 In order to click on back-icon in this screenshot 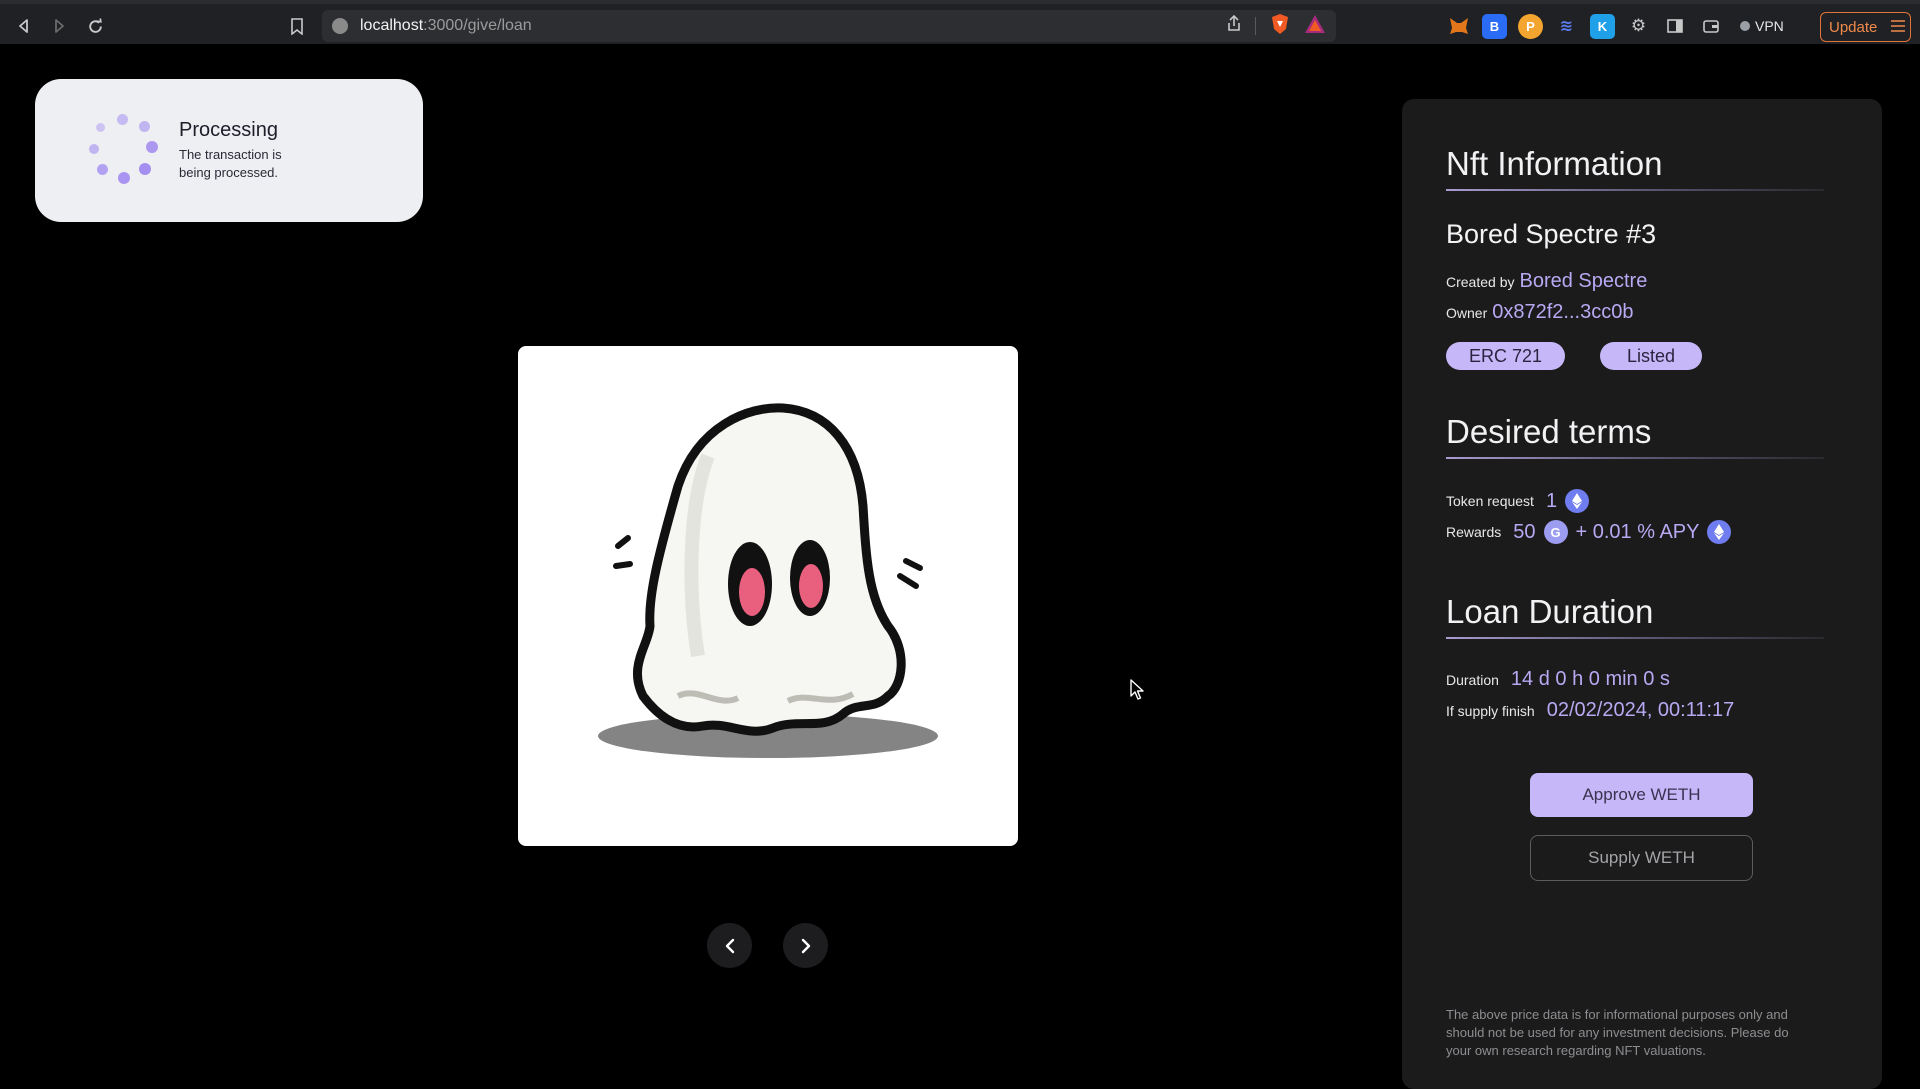, I will do `click(24, 26)`.